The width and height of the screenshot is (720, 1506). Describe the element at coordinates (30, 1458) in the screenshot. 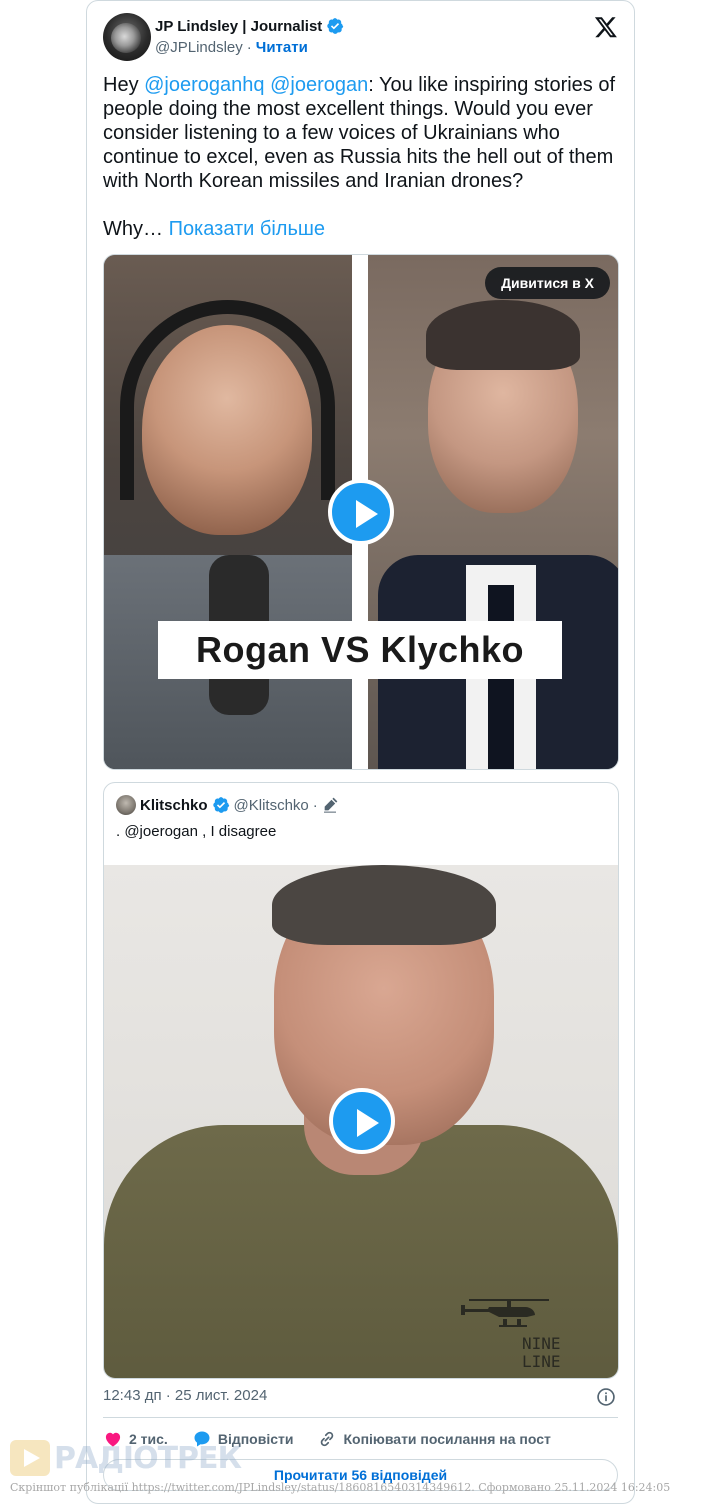

I see `watermark-play-badge-icon` at that location.